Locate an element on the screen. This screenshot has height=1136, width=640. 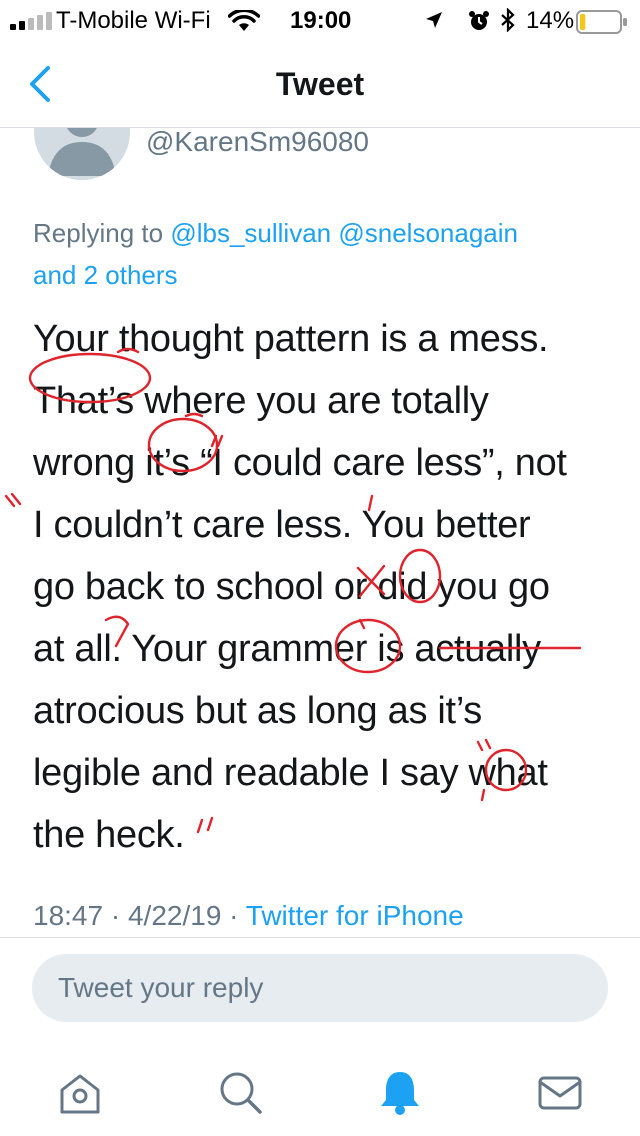
messages-icon is located at coordinates (560, 1093).